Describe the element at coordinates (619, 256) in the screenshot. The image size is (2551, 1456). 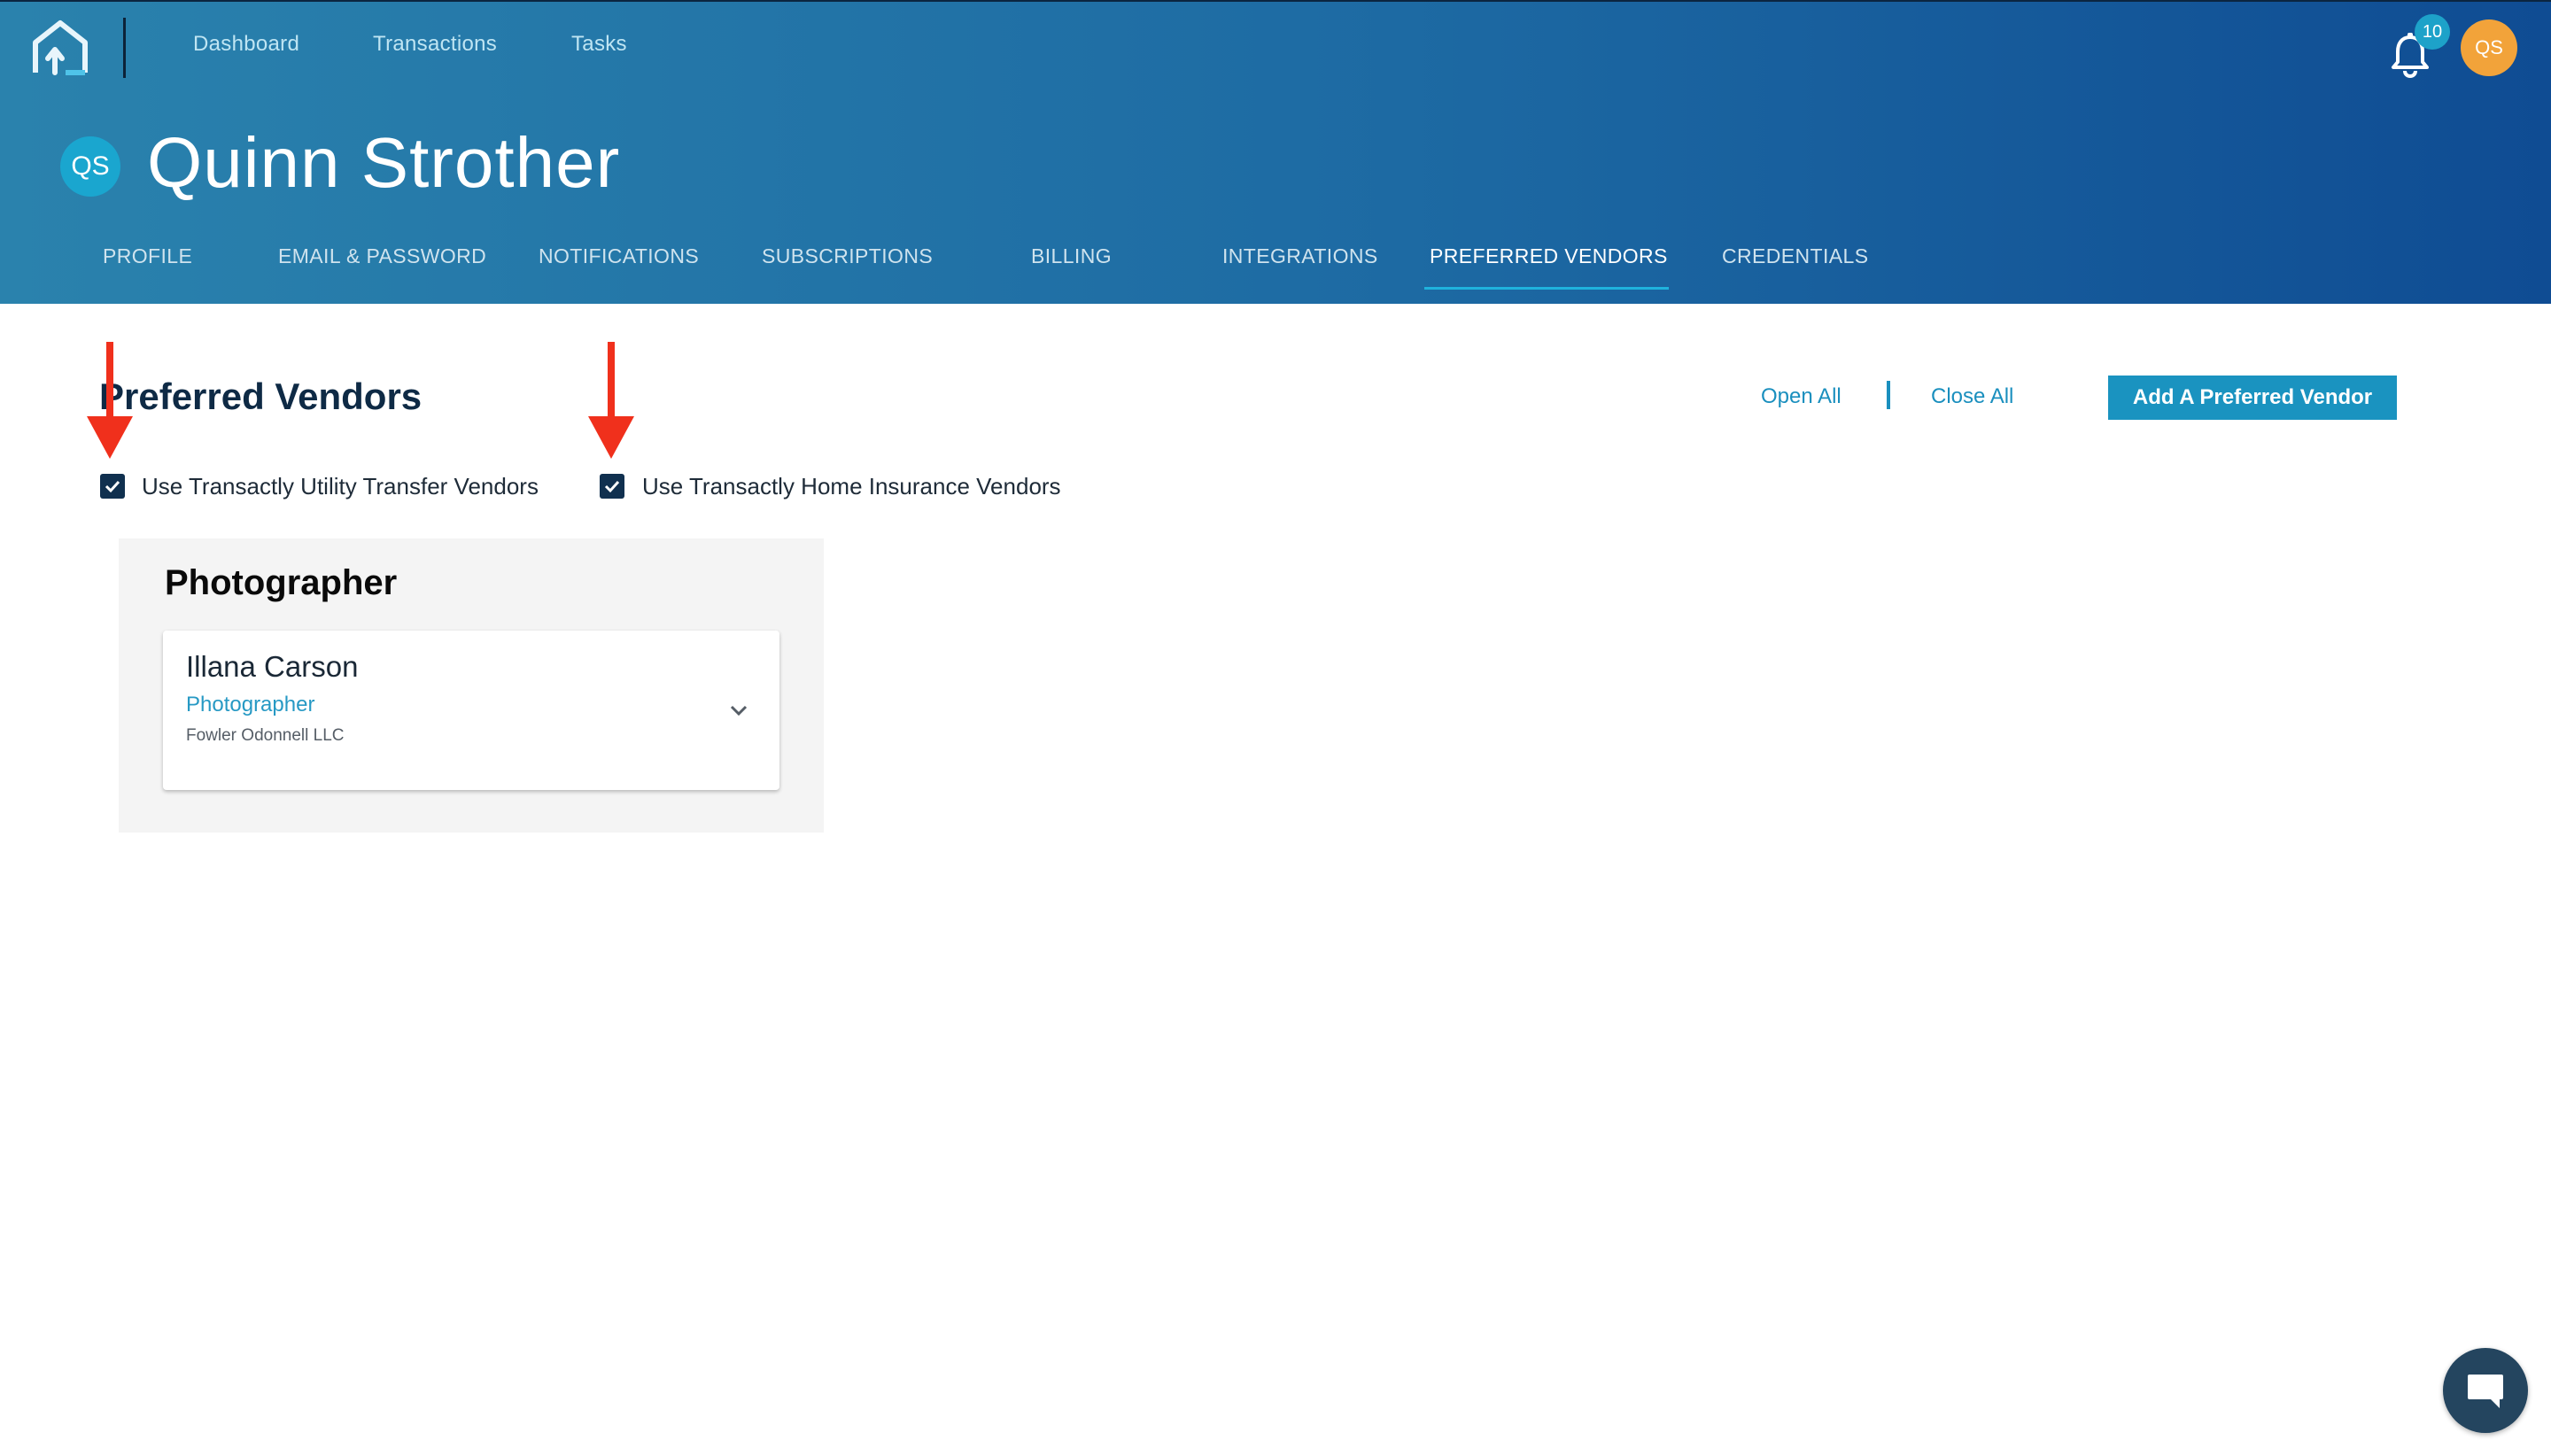
I see `tab-notifications: NOTIFICATIONS` at that location.